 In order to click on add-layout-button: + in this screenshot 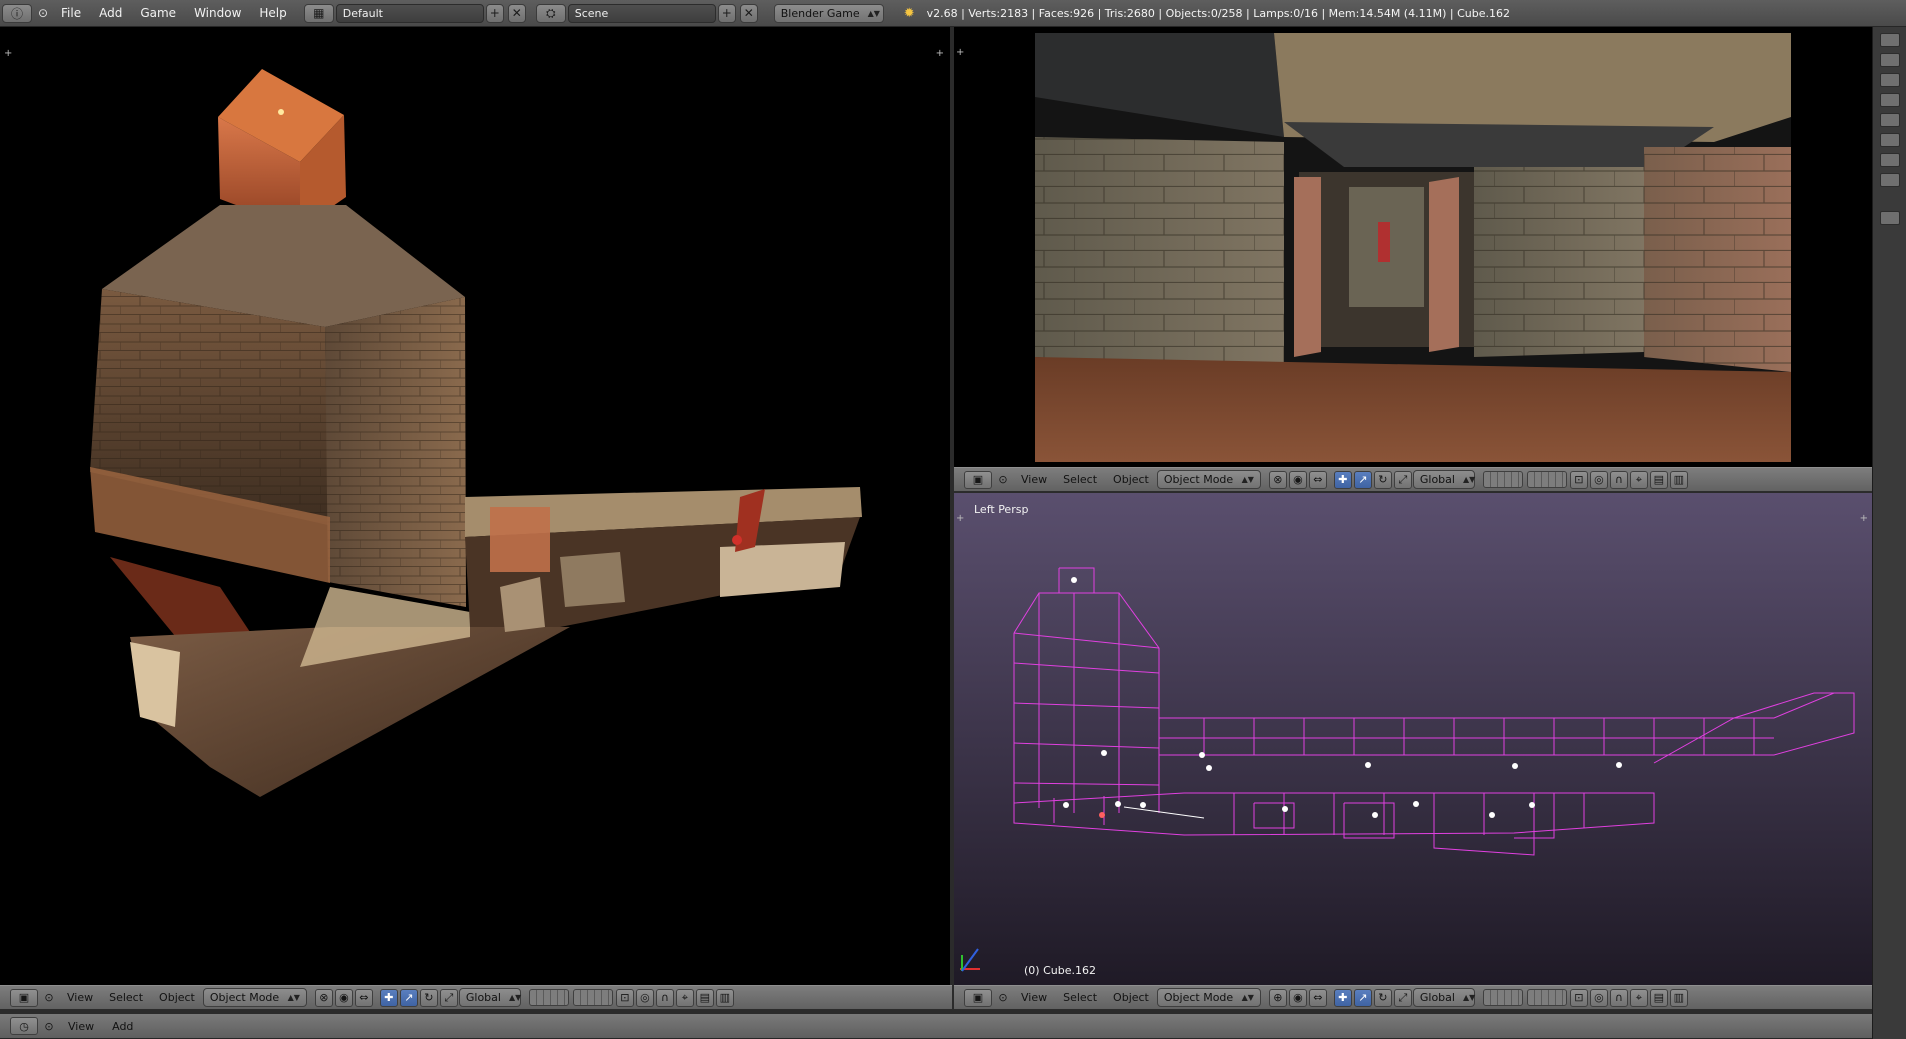, I will do `click(494, 13)`.